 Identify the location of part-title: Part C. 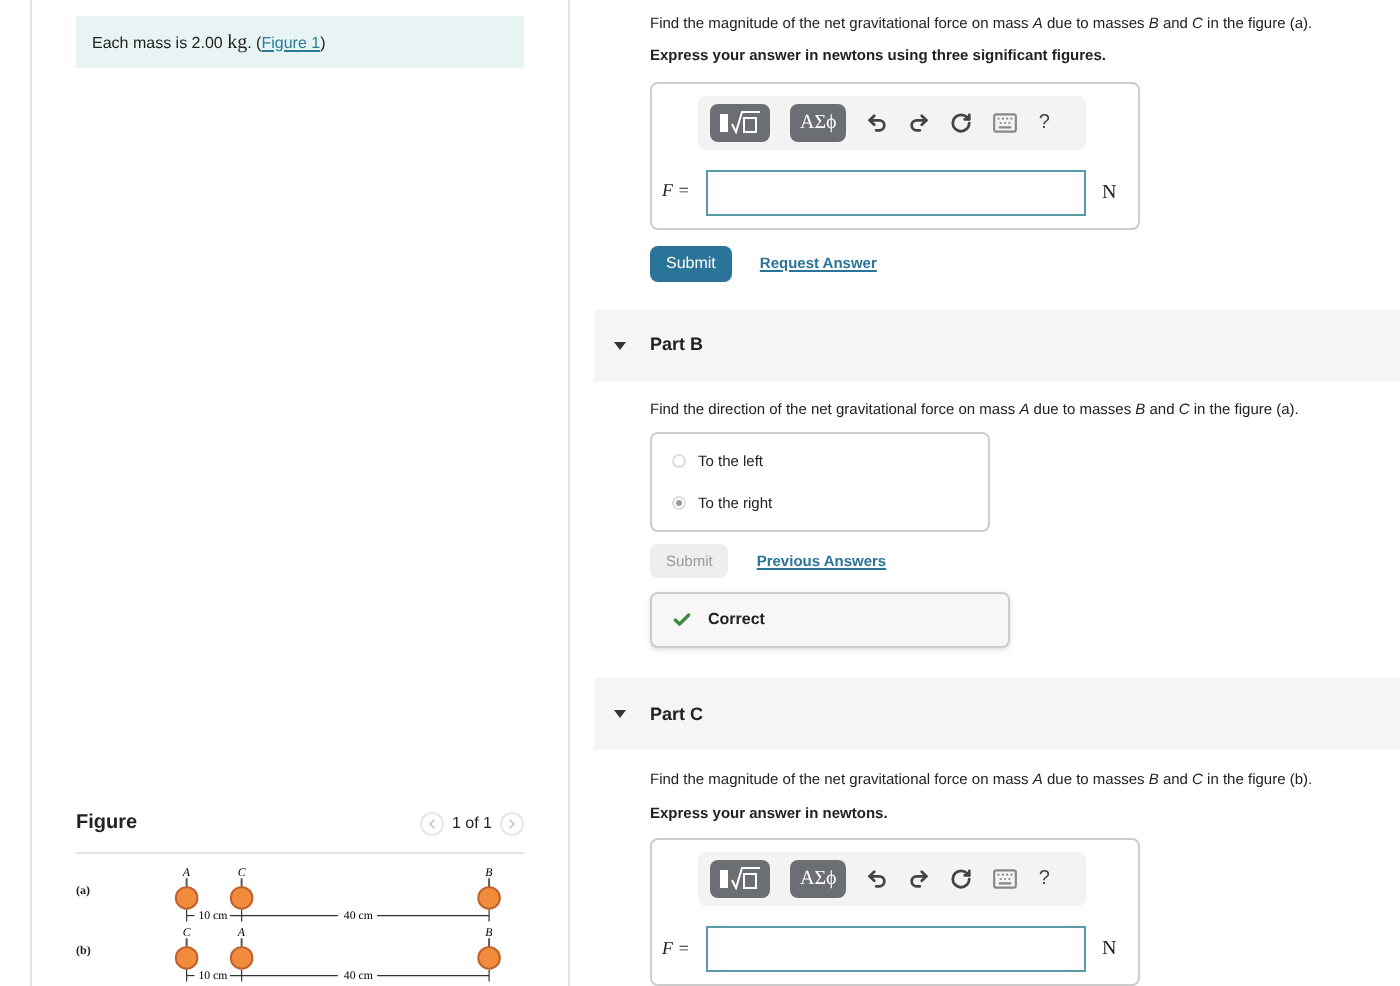
(677, 714).